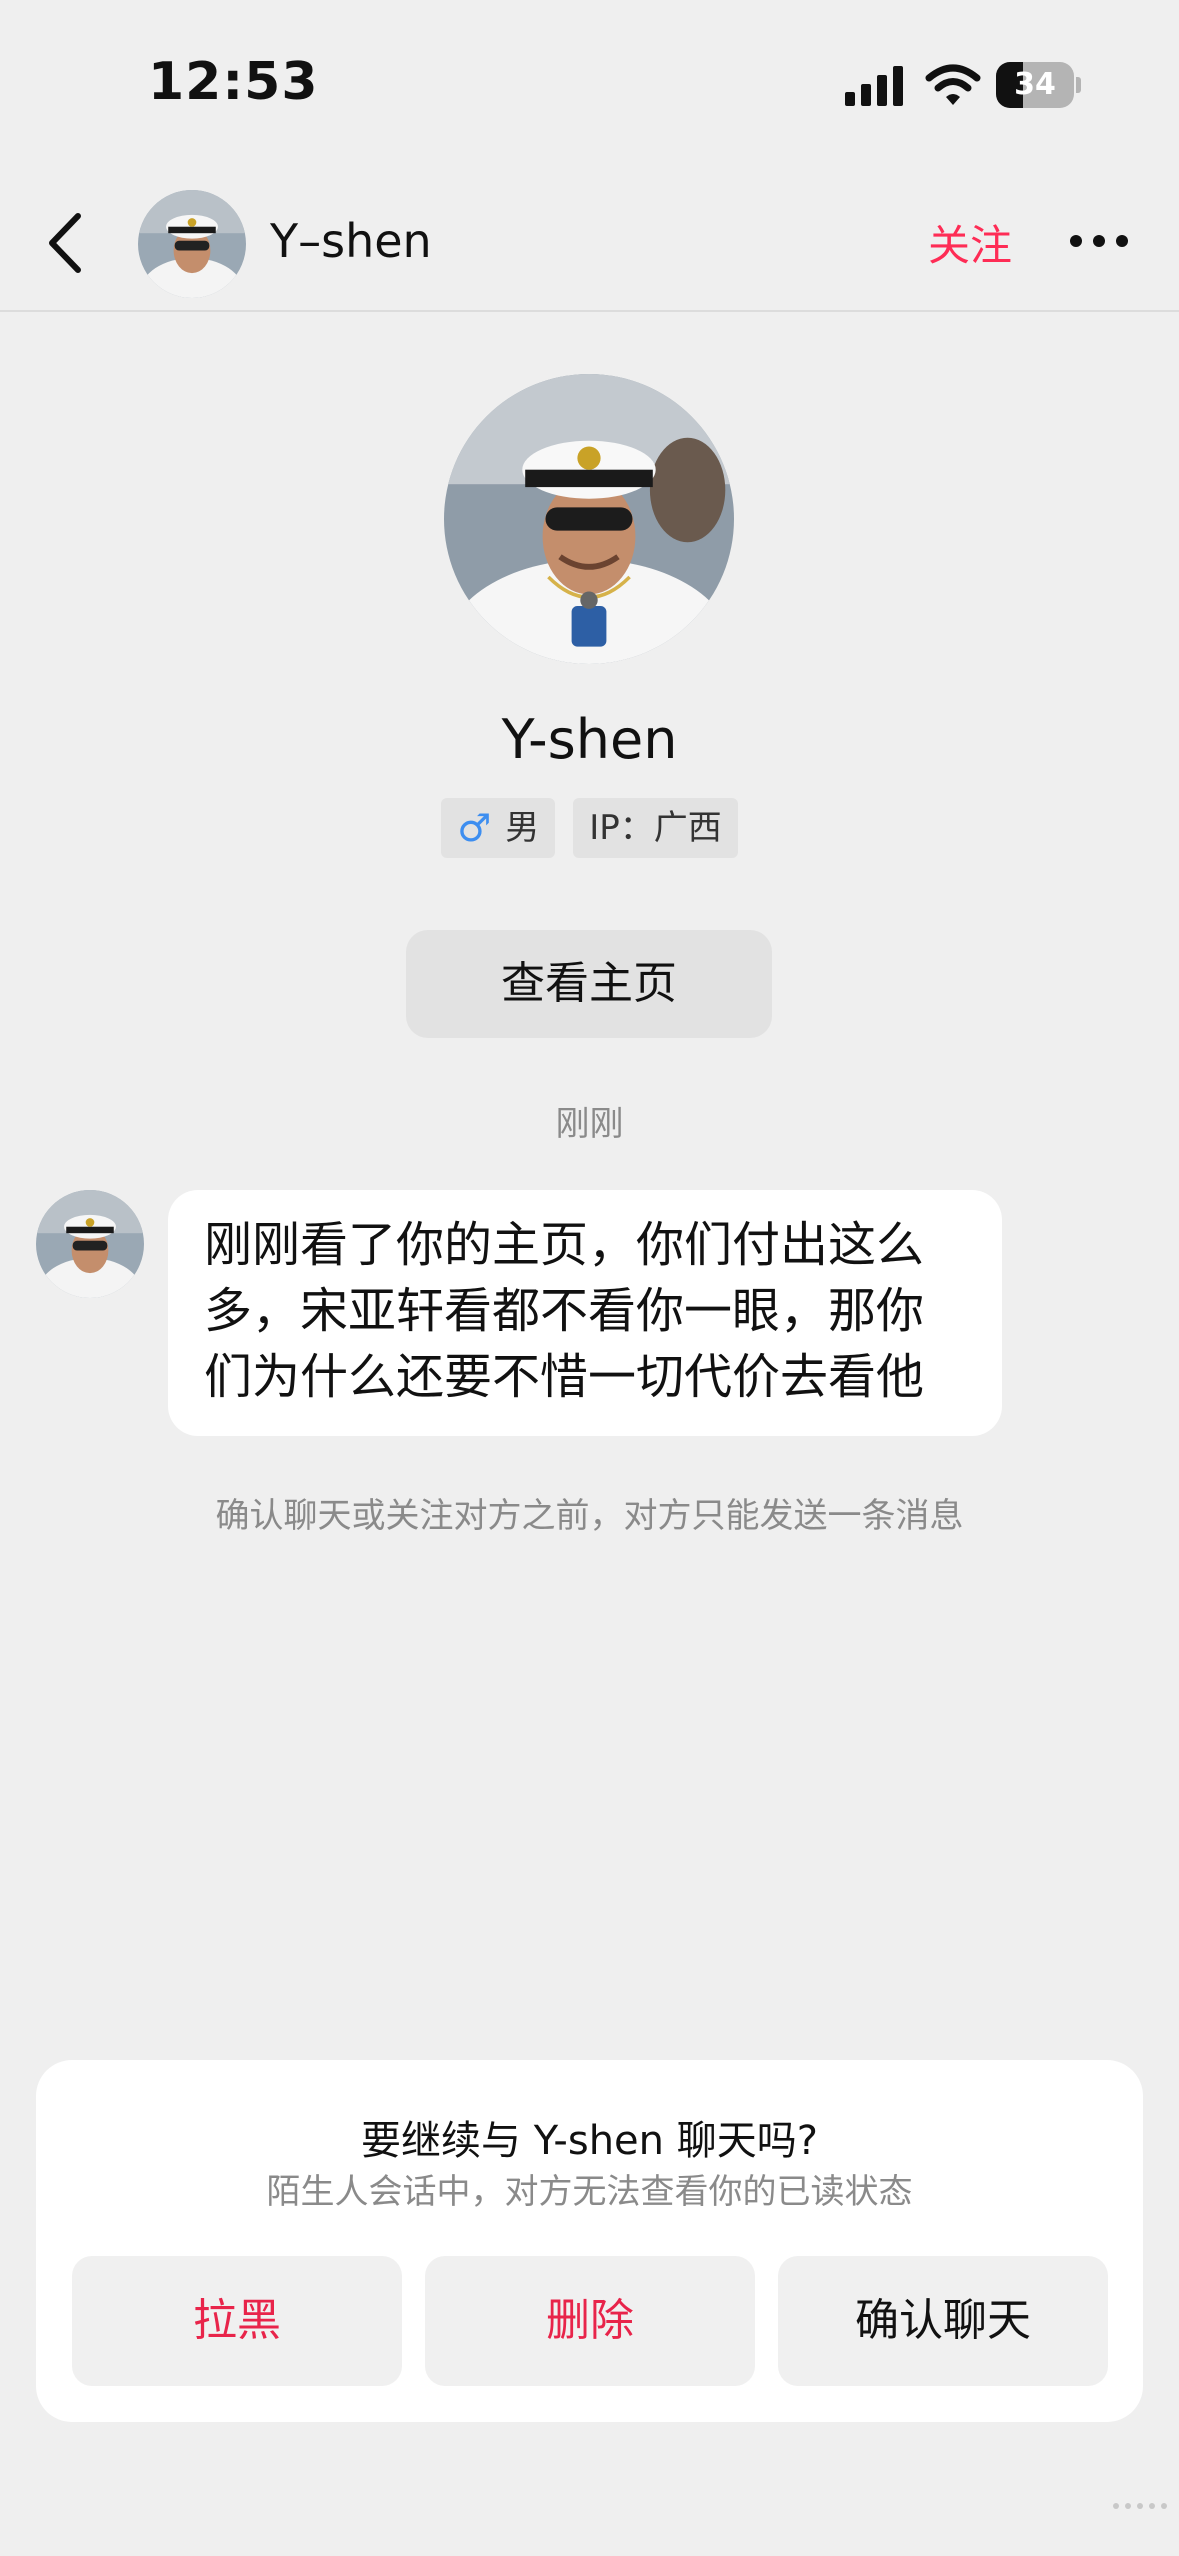  Describe the element at coordinates (874, 86) in the screenshot. I see `cellular-signal-icon` at that location.